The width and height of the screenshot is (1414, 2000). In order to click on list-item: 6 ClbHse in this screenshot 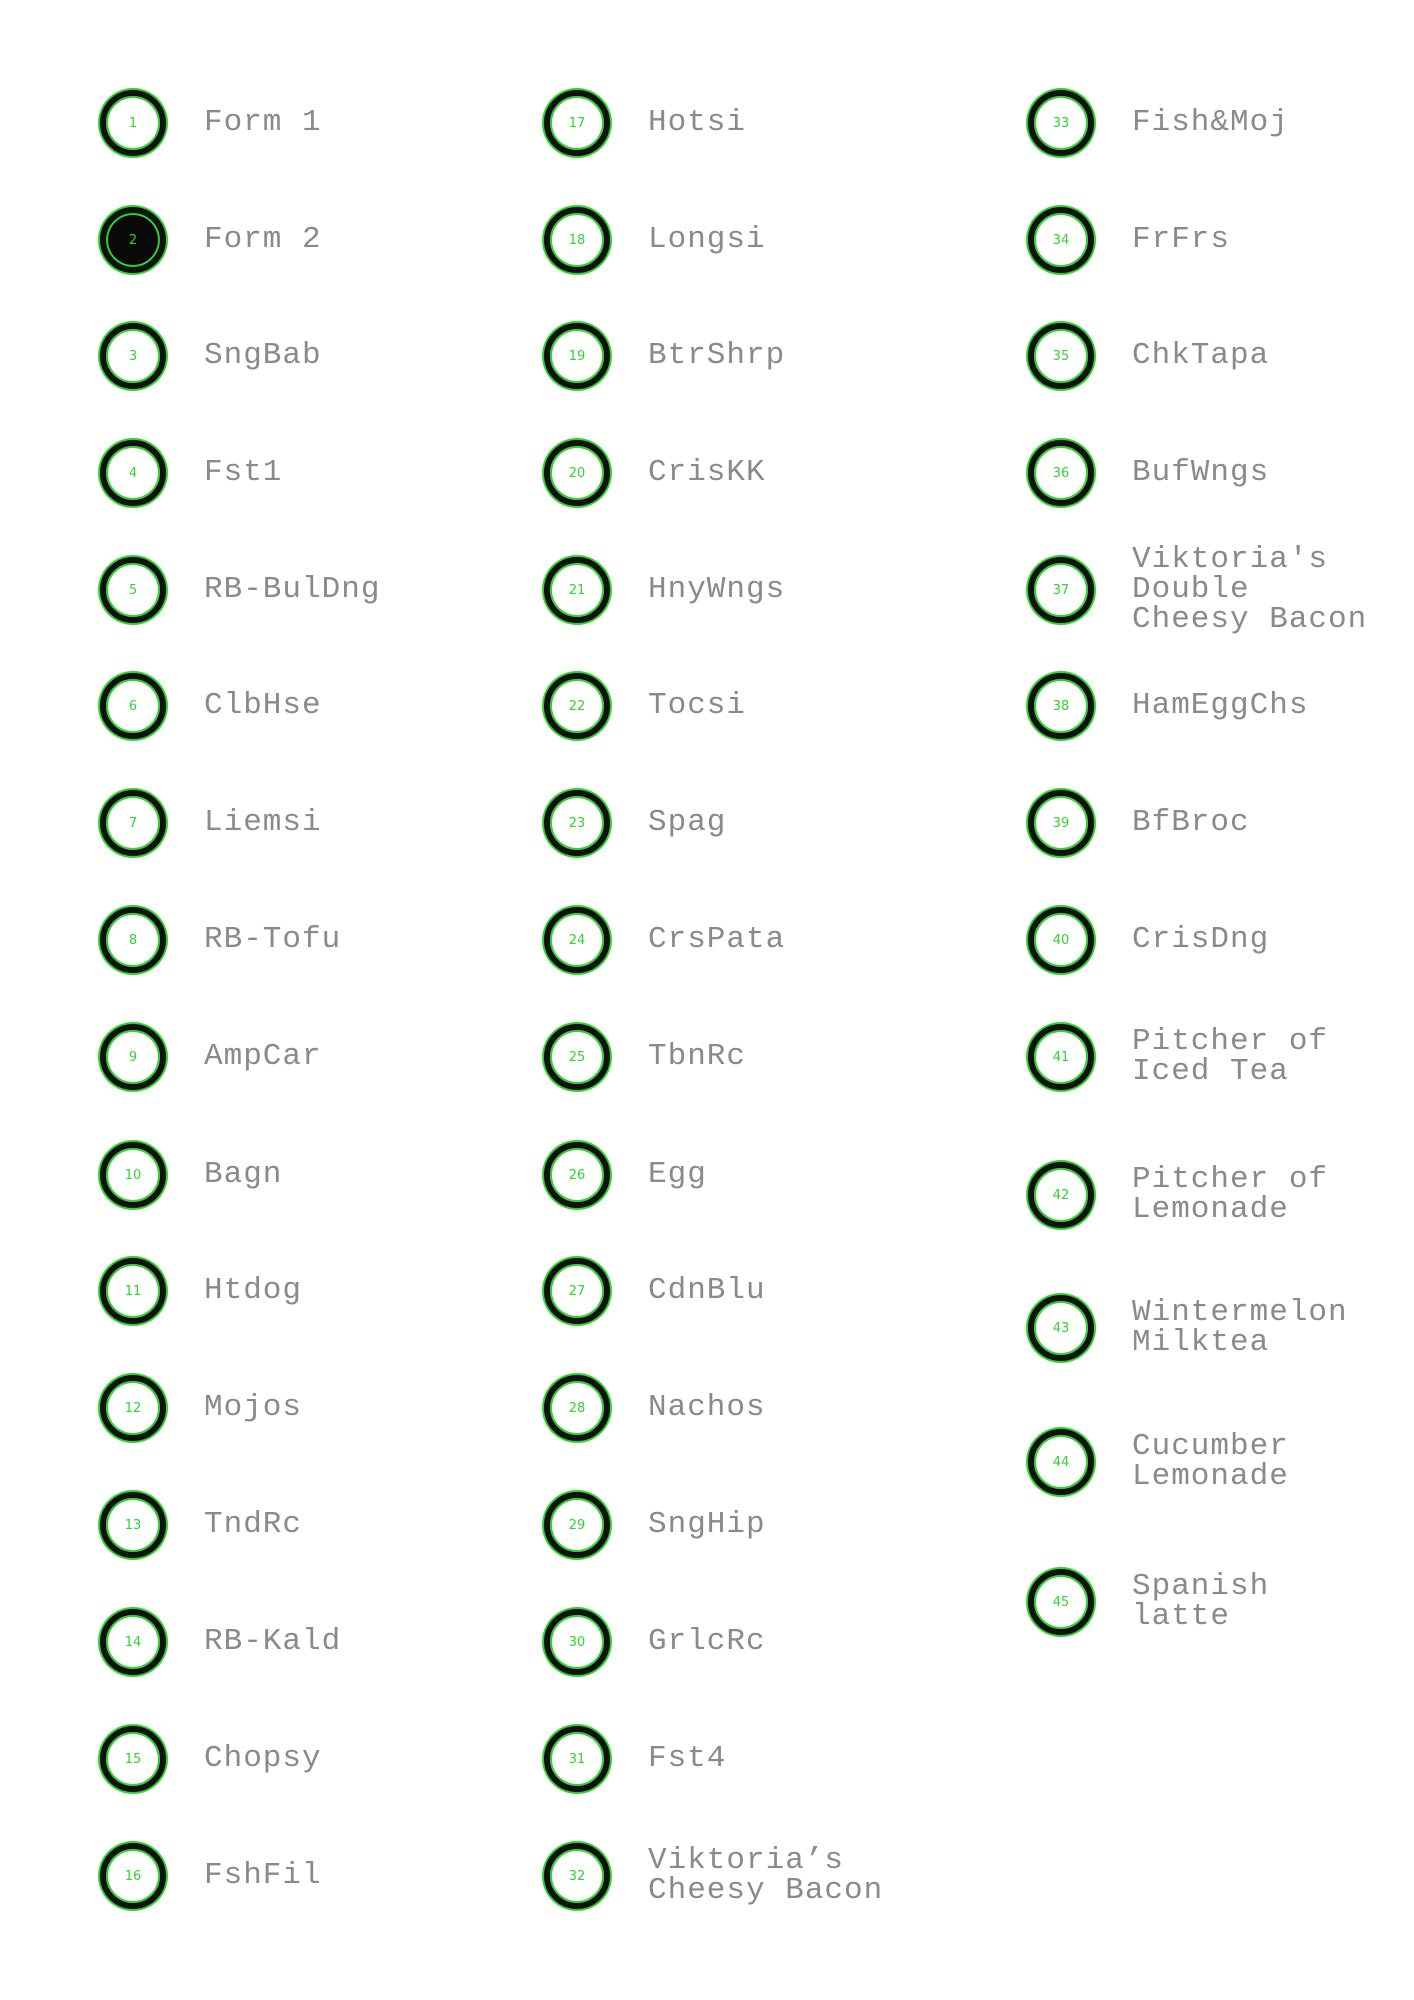, I will do `click(211, 706)`.